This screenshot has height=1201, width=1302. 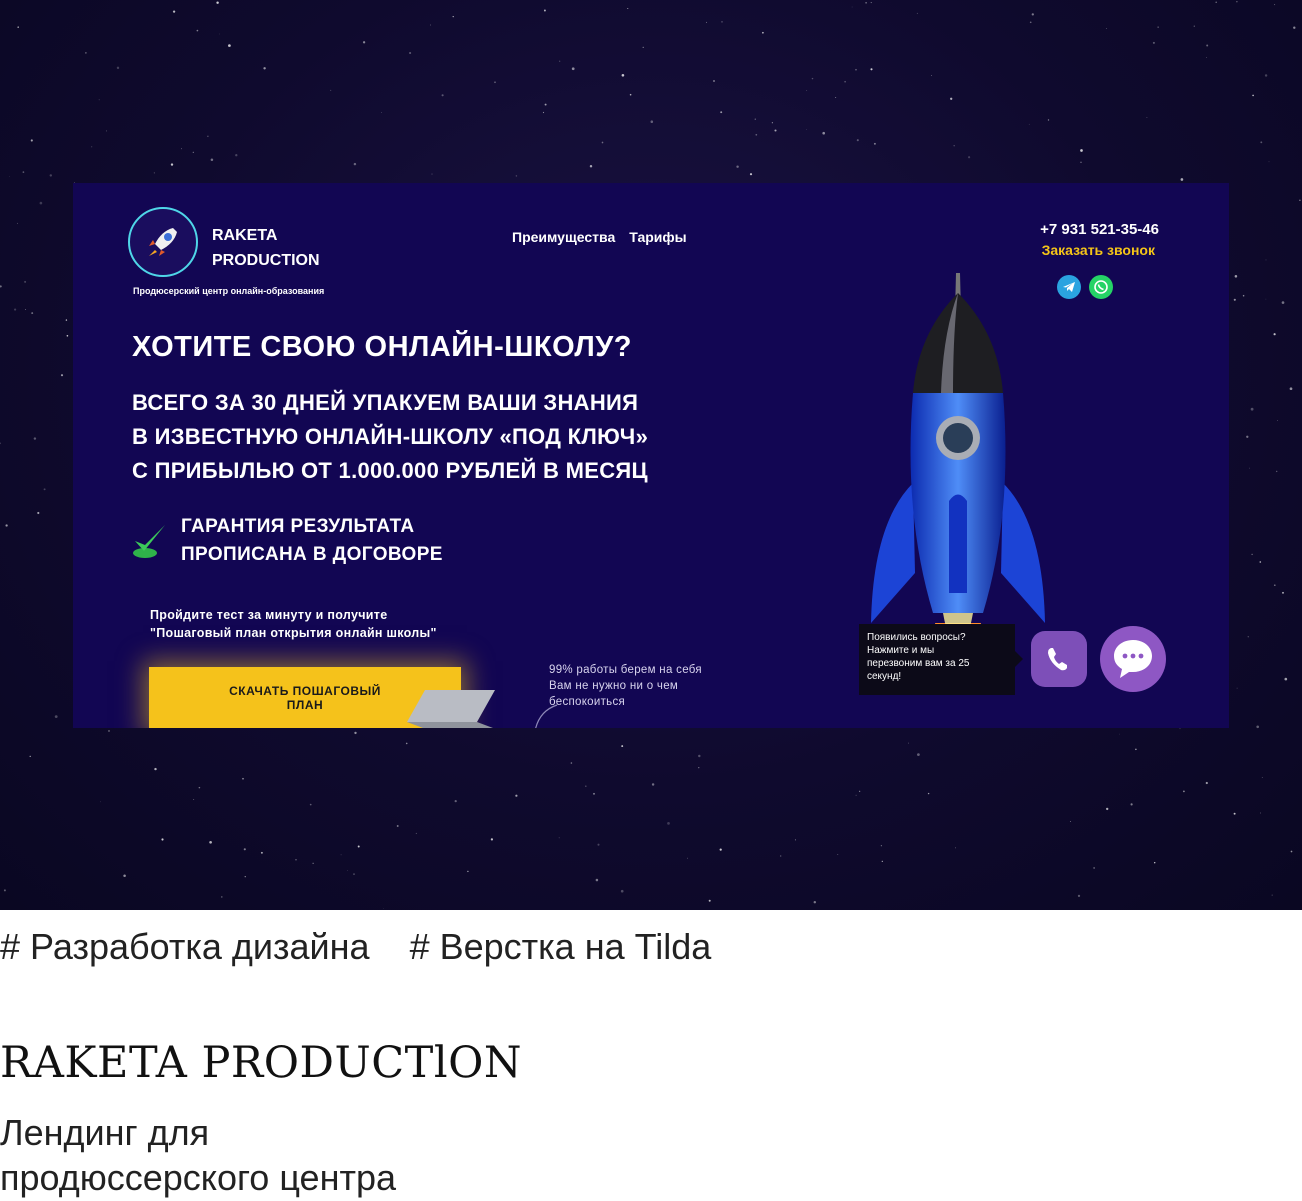 What do you see at coordinates (105, 1132) in the screenshot?
I see `description-line-1: Лендинг для` at bounding box center [105, 1132].